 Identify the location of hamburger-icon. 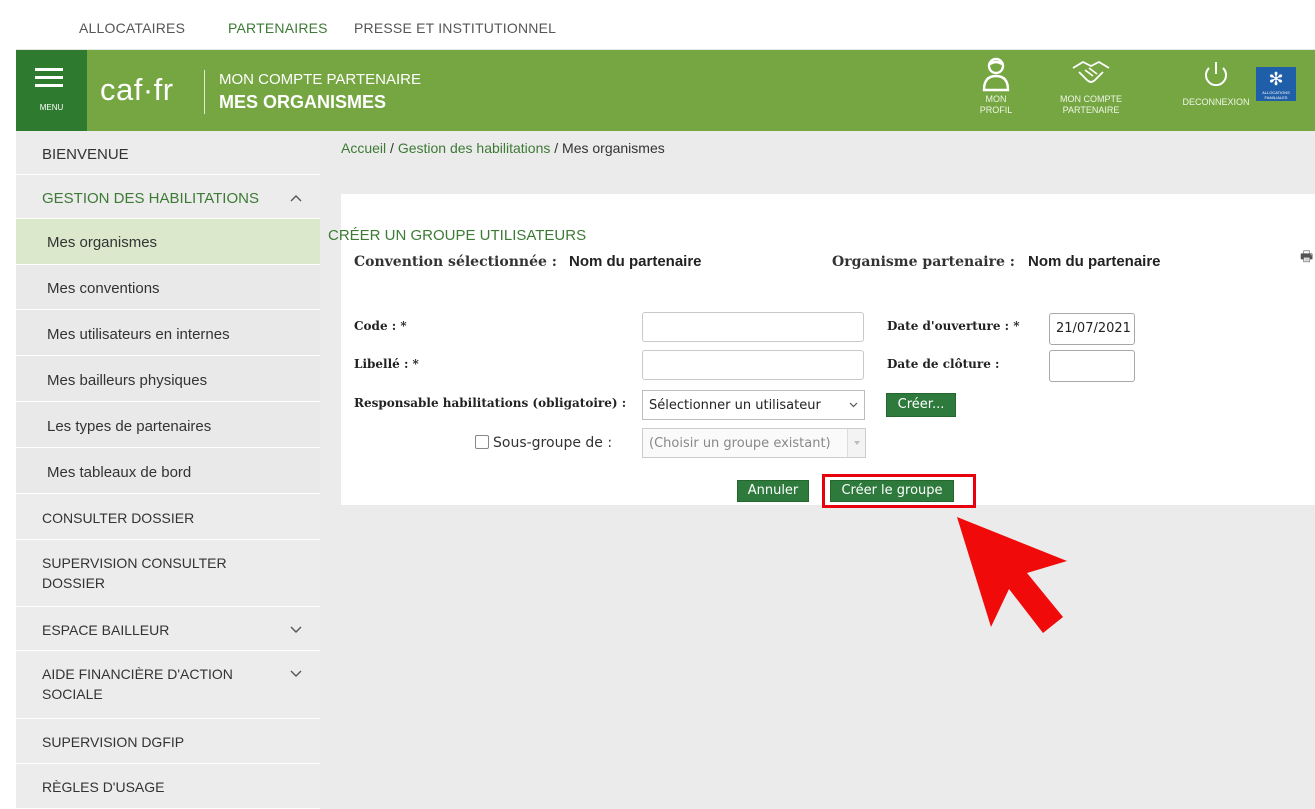
(49, 80).